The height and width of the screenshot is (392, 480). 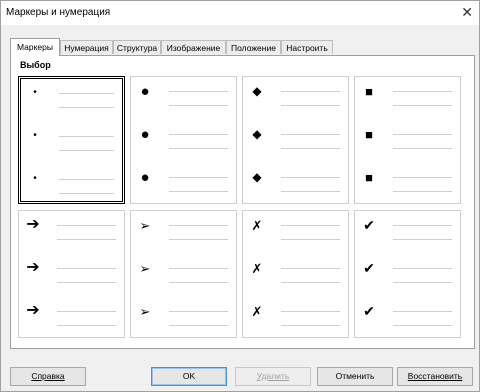 What do you see at coordinates (193, 47) in the screenshot?
I see `tab-image: Изображение` at bounding box center [193, 47].